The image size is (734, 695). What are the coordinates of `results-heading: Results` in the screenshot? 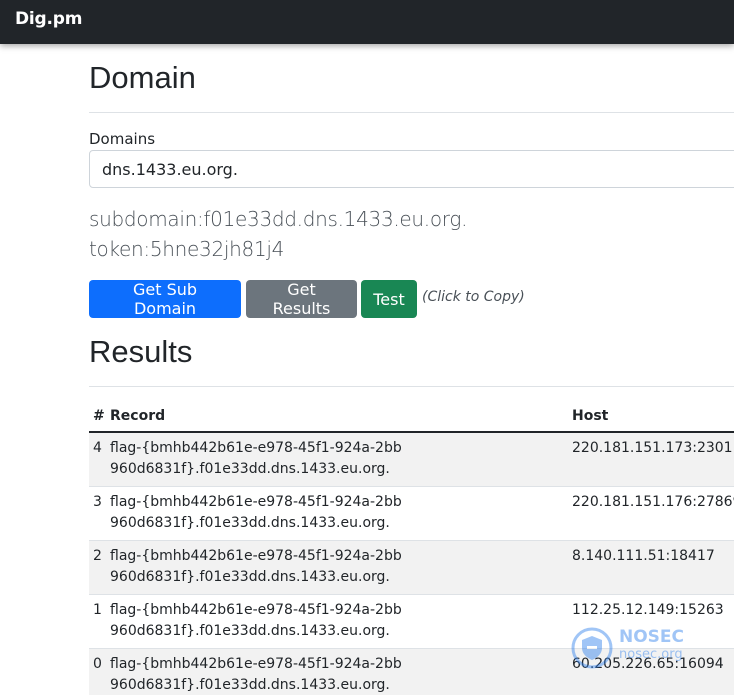 It's located at (141, 351).